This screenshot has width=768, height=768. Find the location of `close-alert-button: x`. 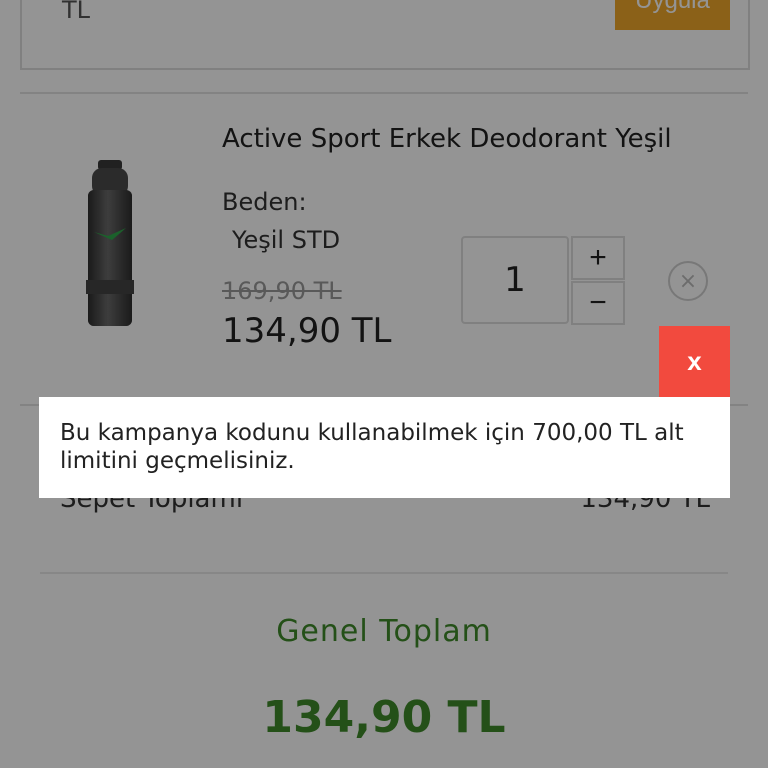

close-alert-button: x is located at coordinates (694, 361).